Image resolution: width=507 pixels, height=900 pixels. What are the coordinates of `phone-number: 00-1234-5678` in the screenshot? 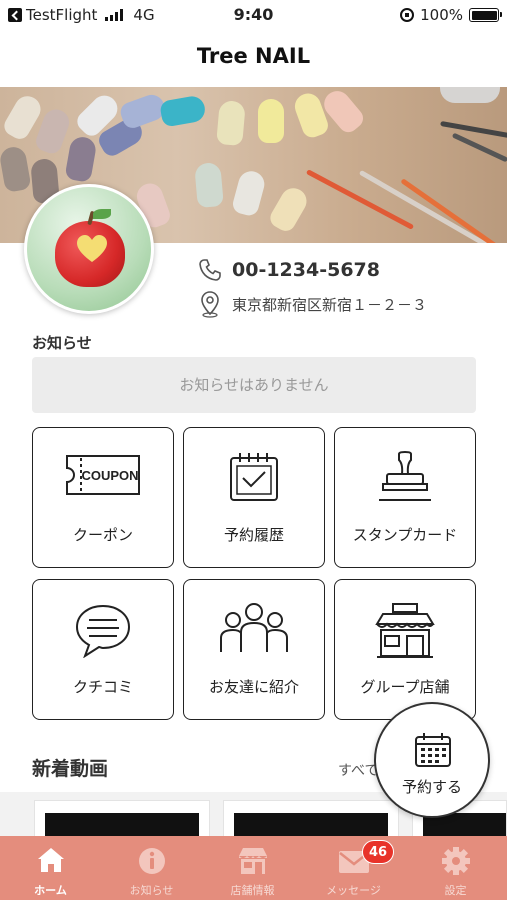 It's located at (306, 270).